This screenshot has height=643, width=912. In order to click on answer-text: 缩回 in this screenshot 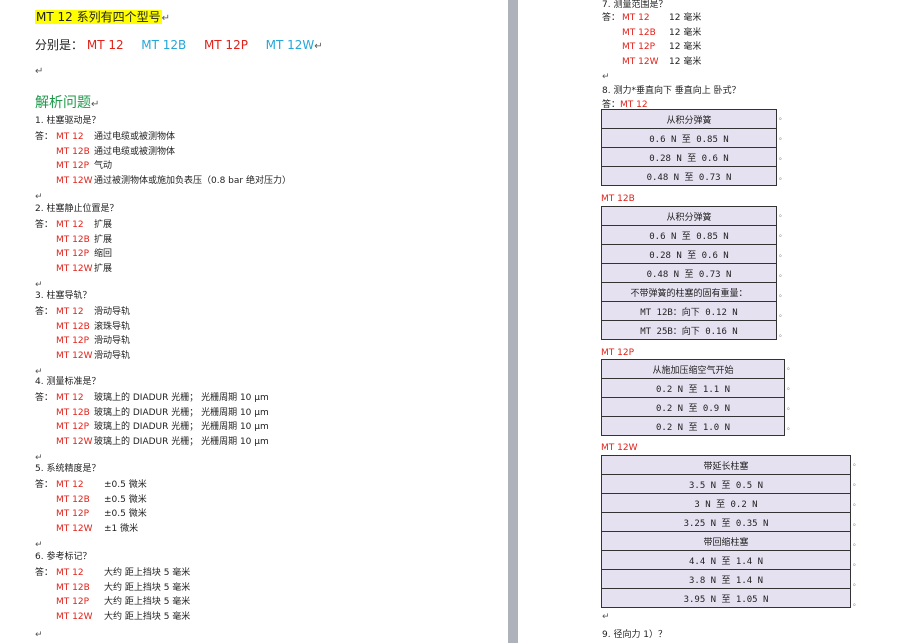, I will do `click(103, 254)`.